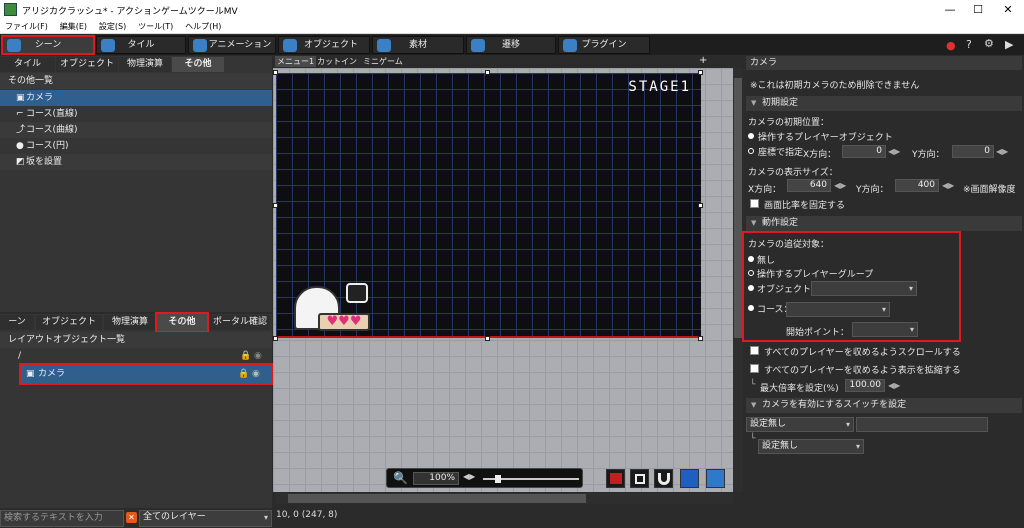  What do you see at coordinates (799, 389) in the screenshot?
I see `max-zoom-label: 最大倍率を設定(%)` at bounding box center [799, 389].